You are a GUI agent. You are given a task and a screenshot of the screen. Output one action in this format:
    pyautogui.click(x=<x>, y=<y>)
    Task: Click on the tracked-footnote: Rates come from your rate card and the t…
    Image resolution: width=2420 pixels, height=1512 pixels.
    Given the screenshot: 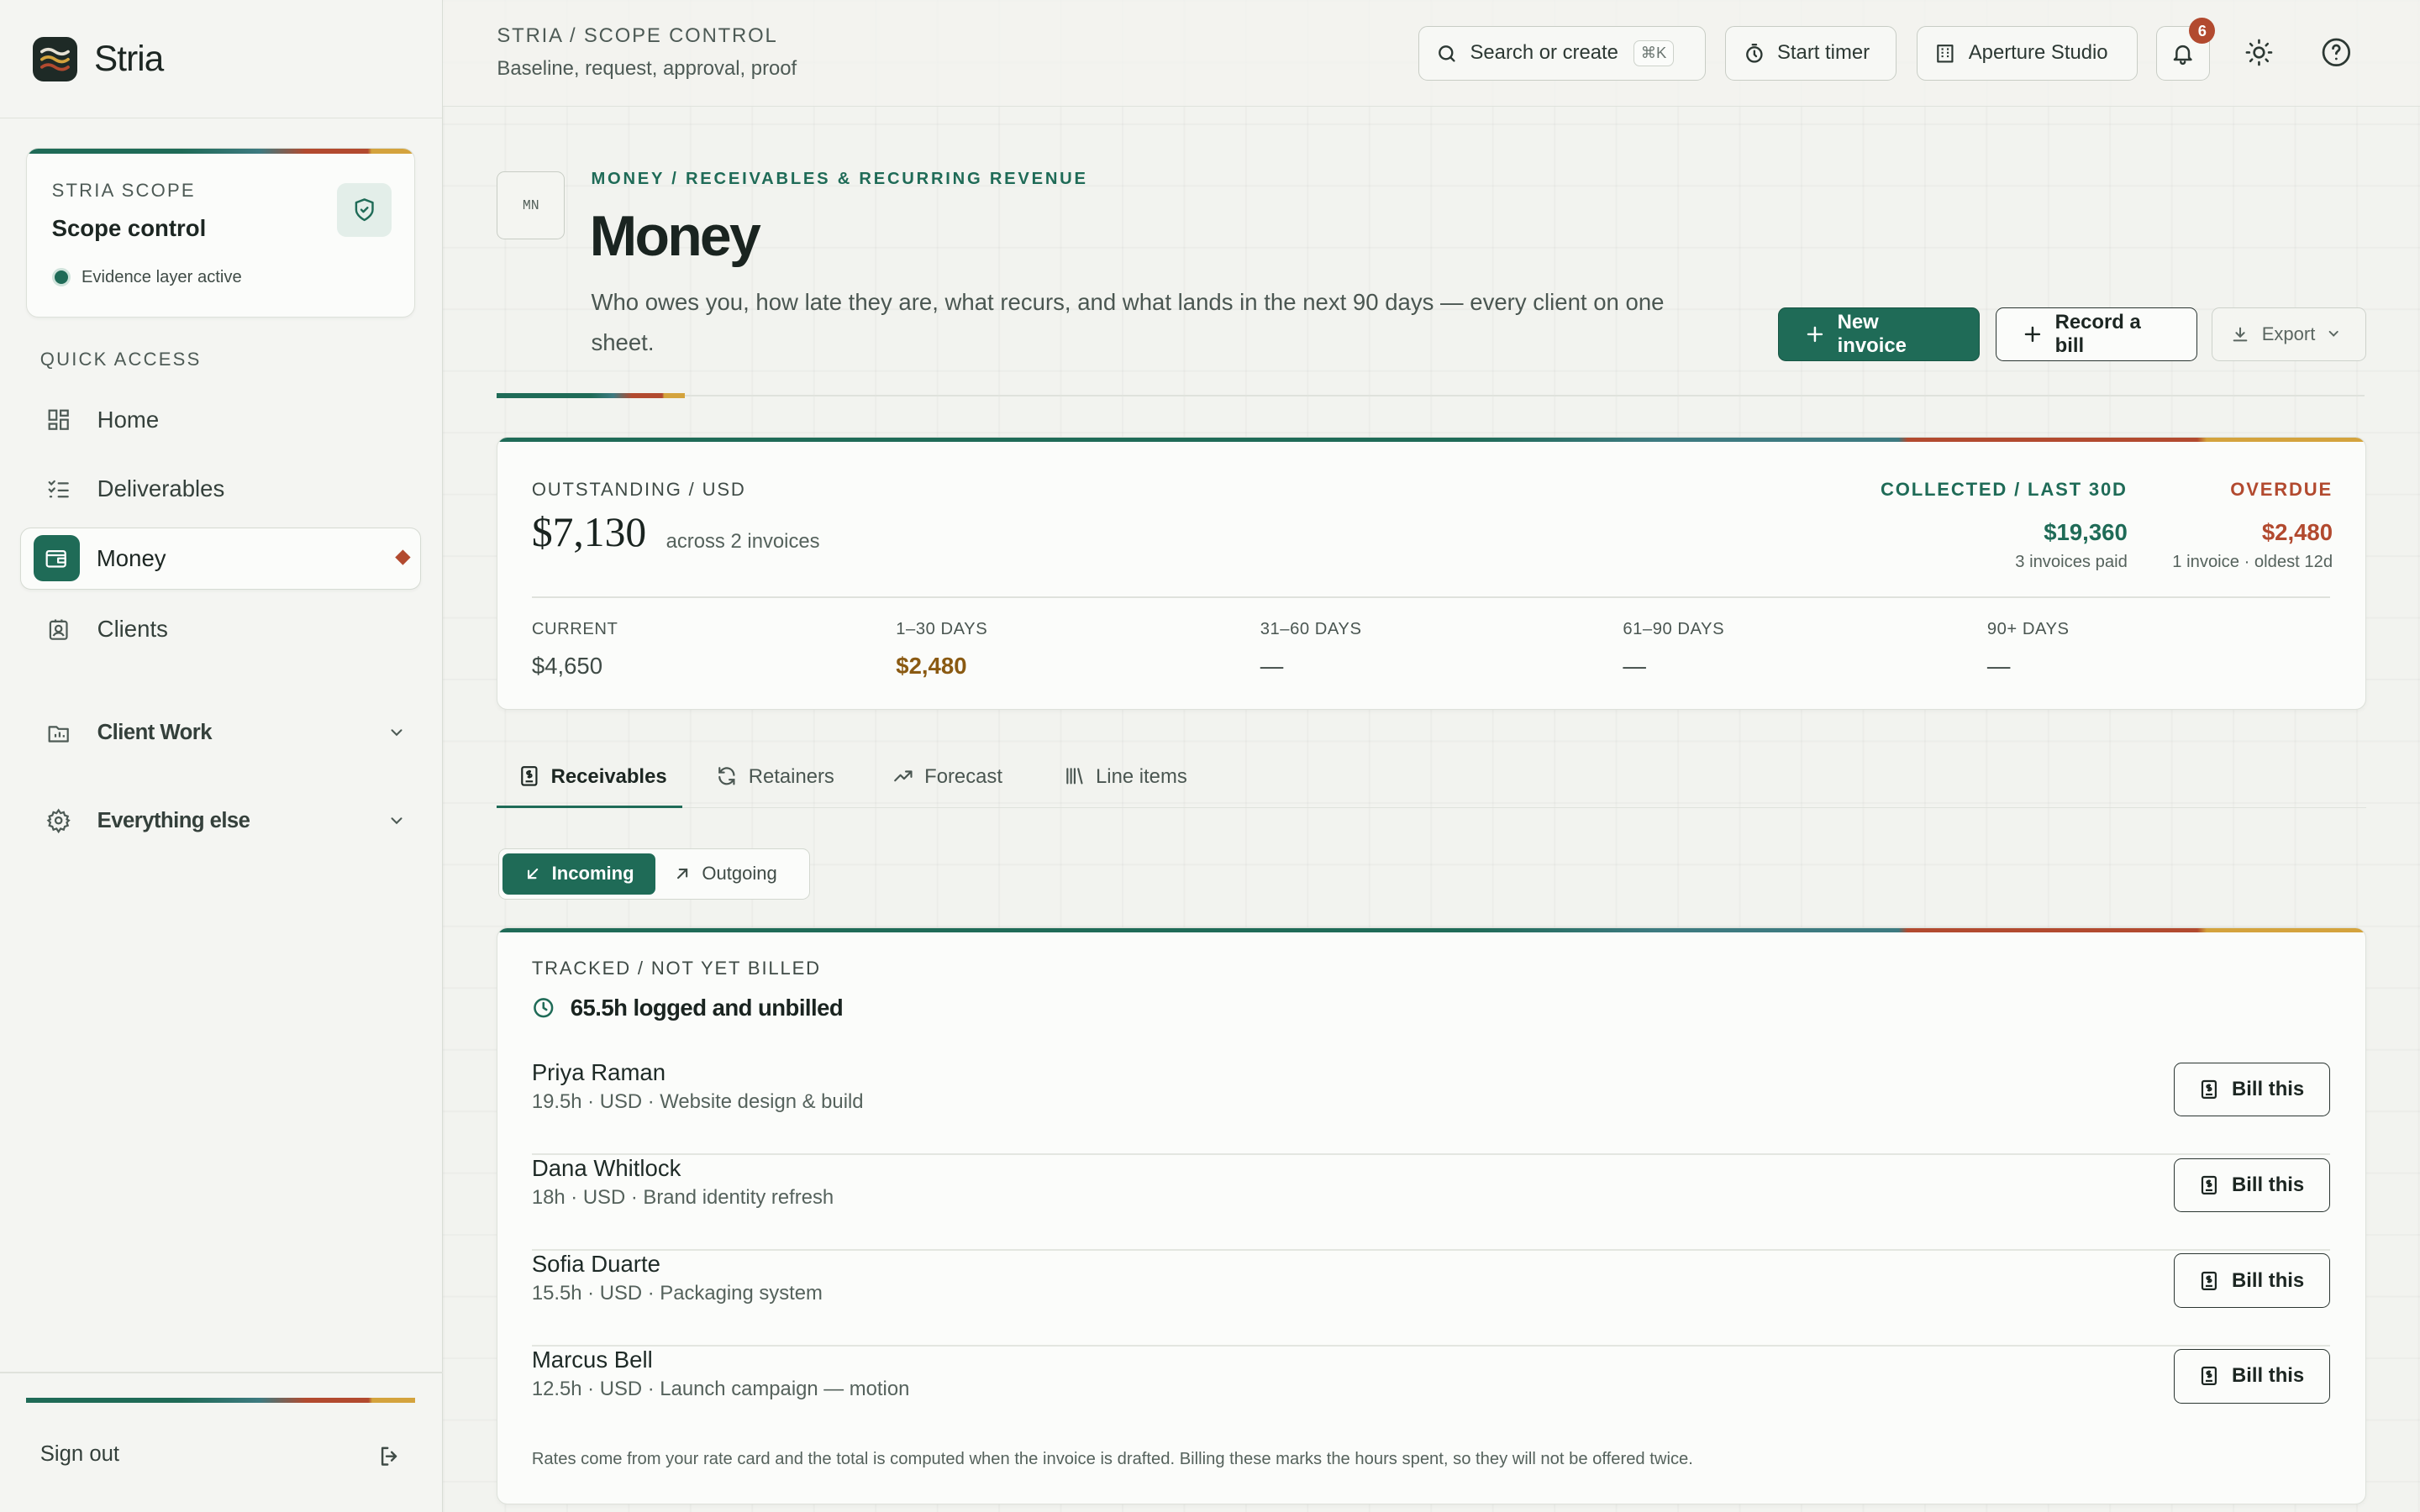 What is the action you would take?
    pyautogui.click(x=1112, y=1458)
    